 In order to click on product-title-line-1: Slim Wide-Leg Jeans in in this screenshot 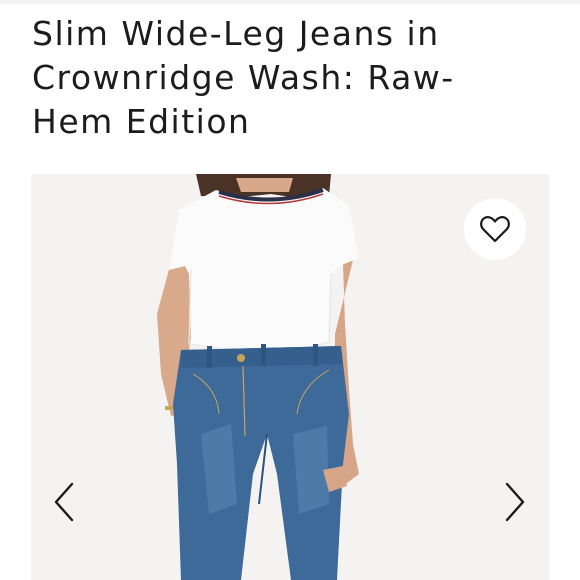, I will do `click(236, 33)`.